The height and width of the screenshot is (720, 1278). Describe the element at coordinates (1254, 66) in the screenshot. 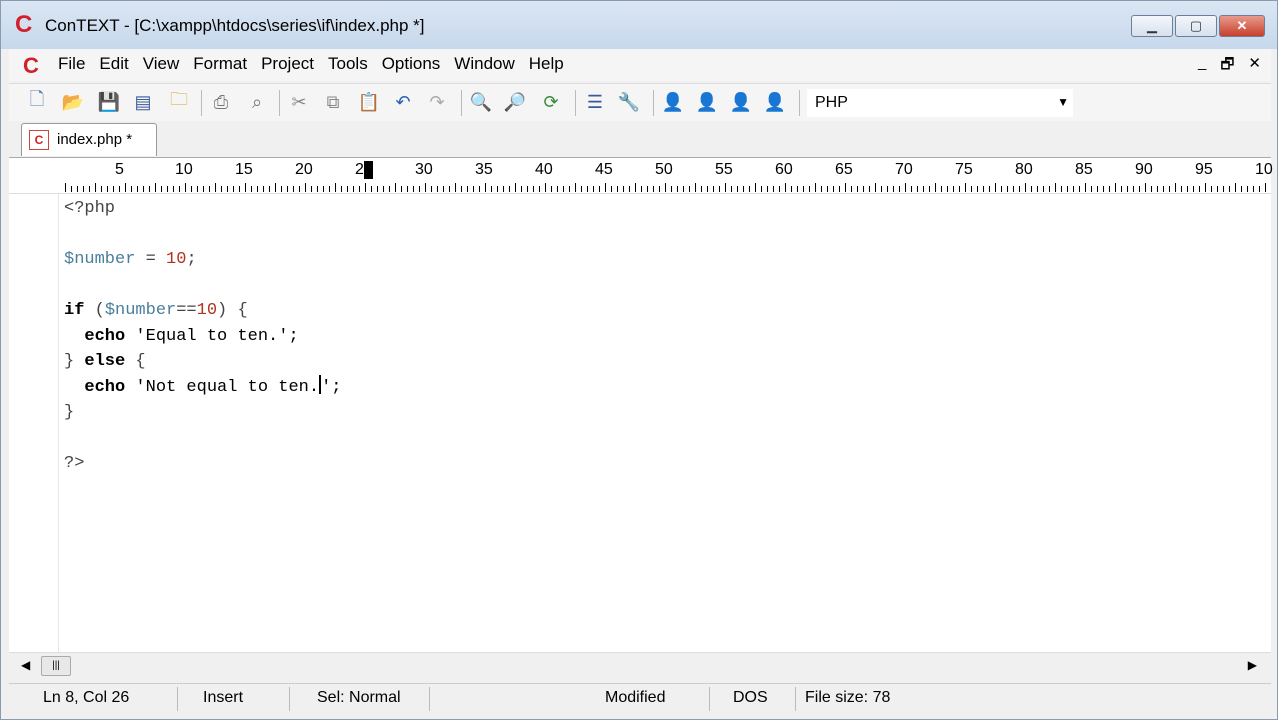

I see `doc-close-button: ✕` at that location.